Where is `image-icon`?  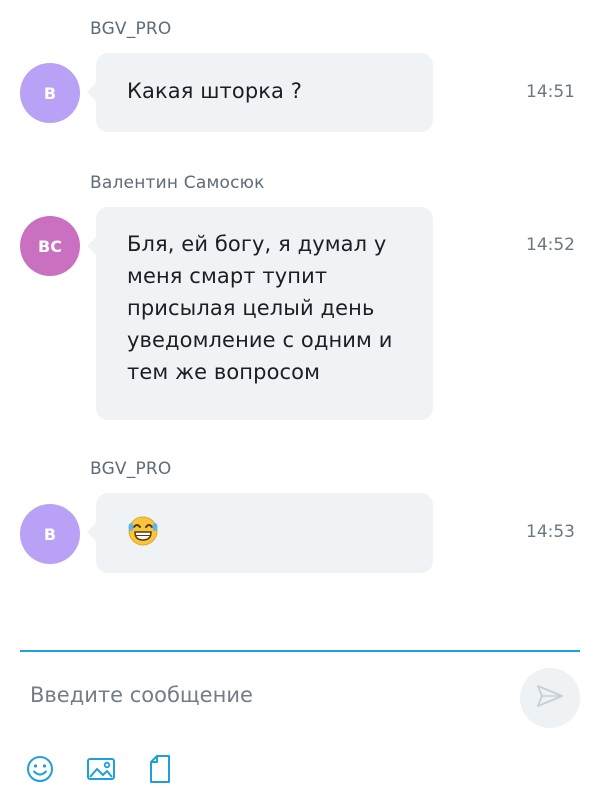 image-icon is located at coordinates (101, 769).